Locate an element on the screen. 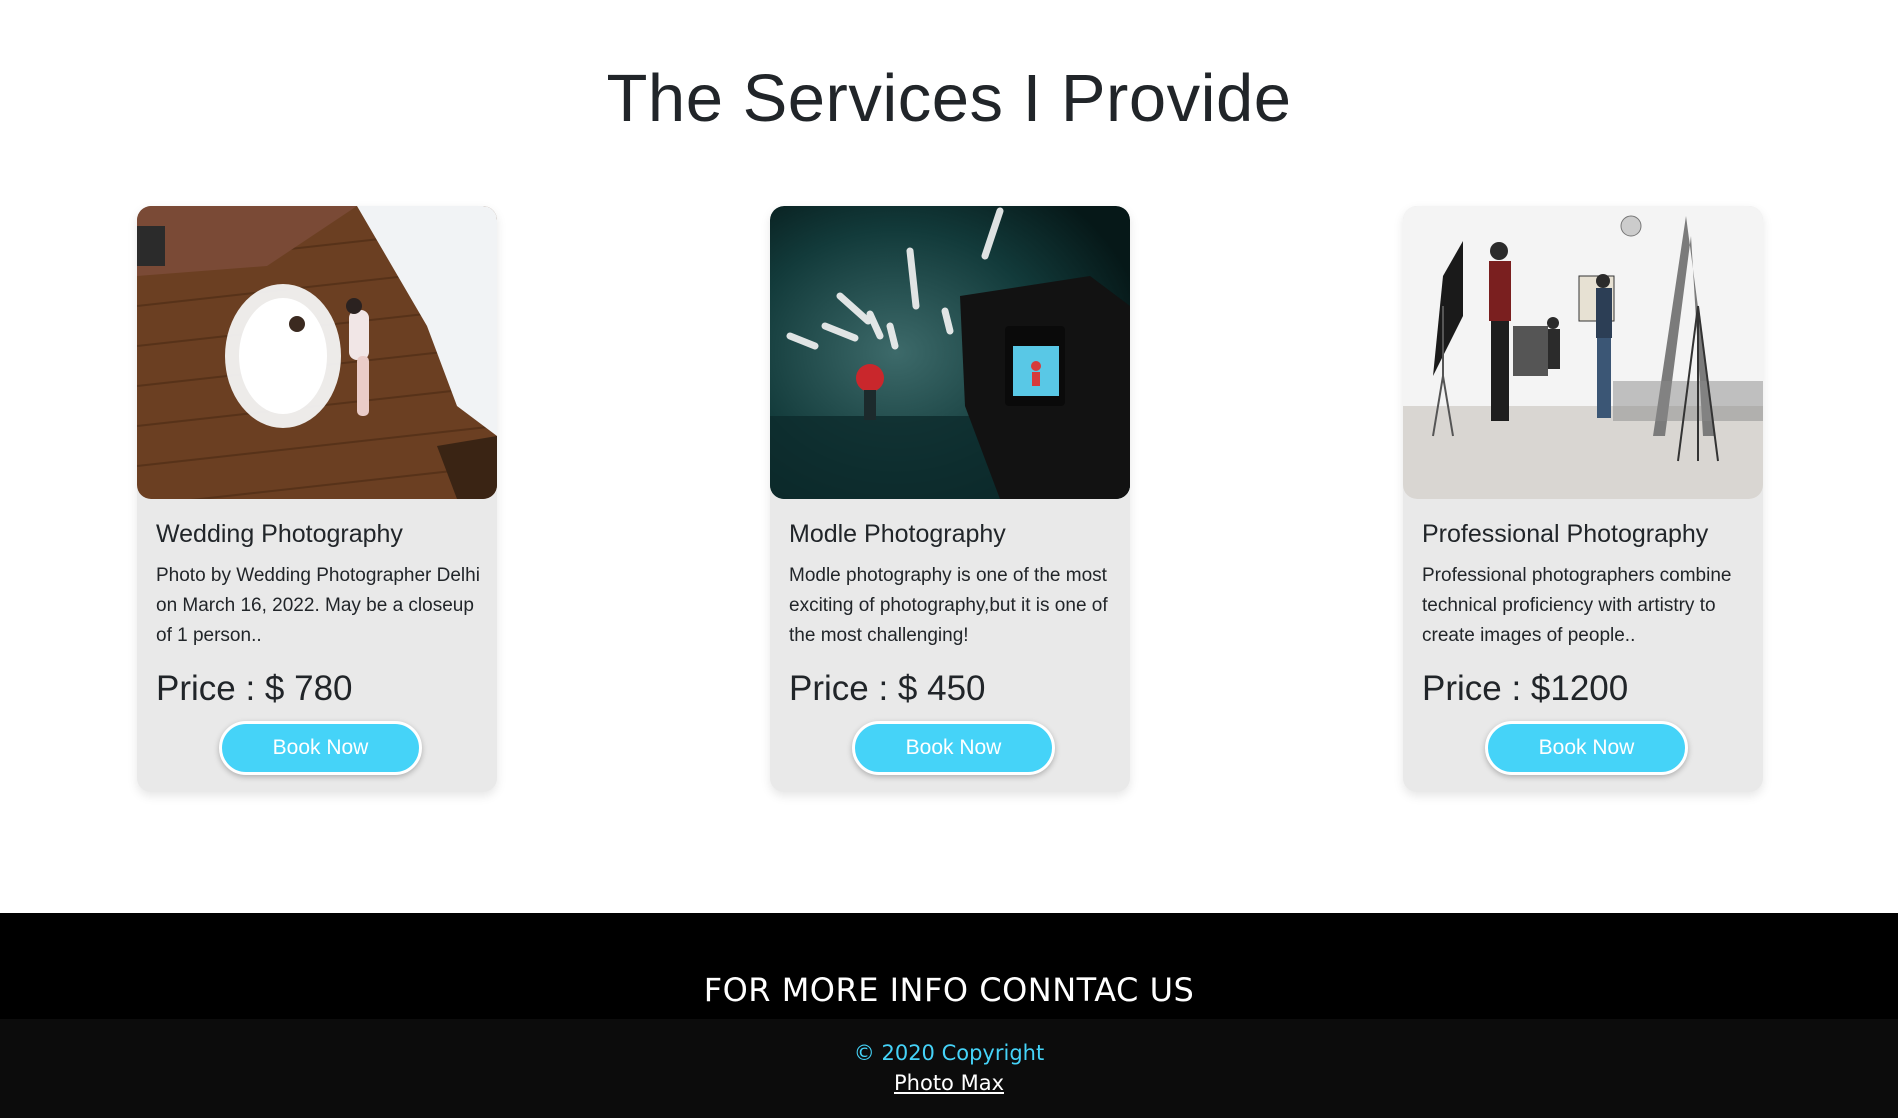  footer-heading: FOR MORE INFO CONNTAC US is located at coordinates (949, 990).